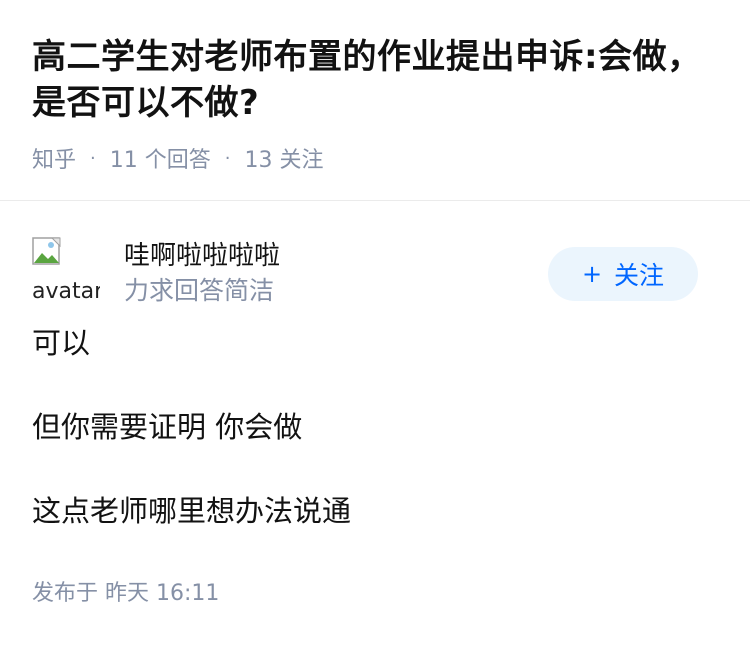 The height and width of the screenshot is (658, 750). What do you see at coordinates (192, 511) in the screenshot?
I see `answer-paragraph: 这点老师哪里想办法说通` at bounding box center [192, 511].